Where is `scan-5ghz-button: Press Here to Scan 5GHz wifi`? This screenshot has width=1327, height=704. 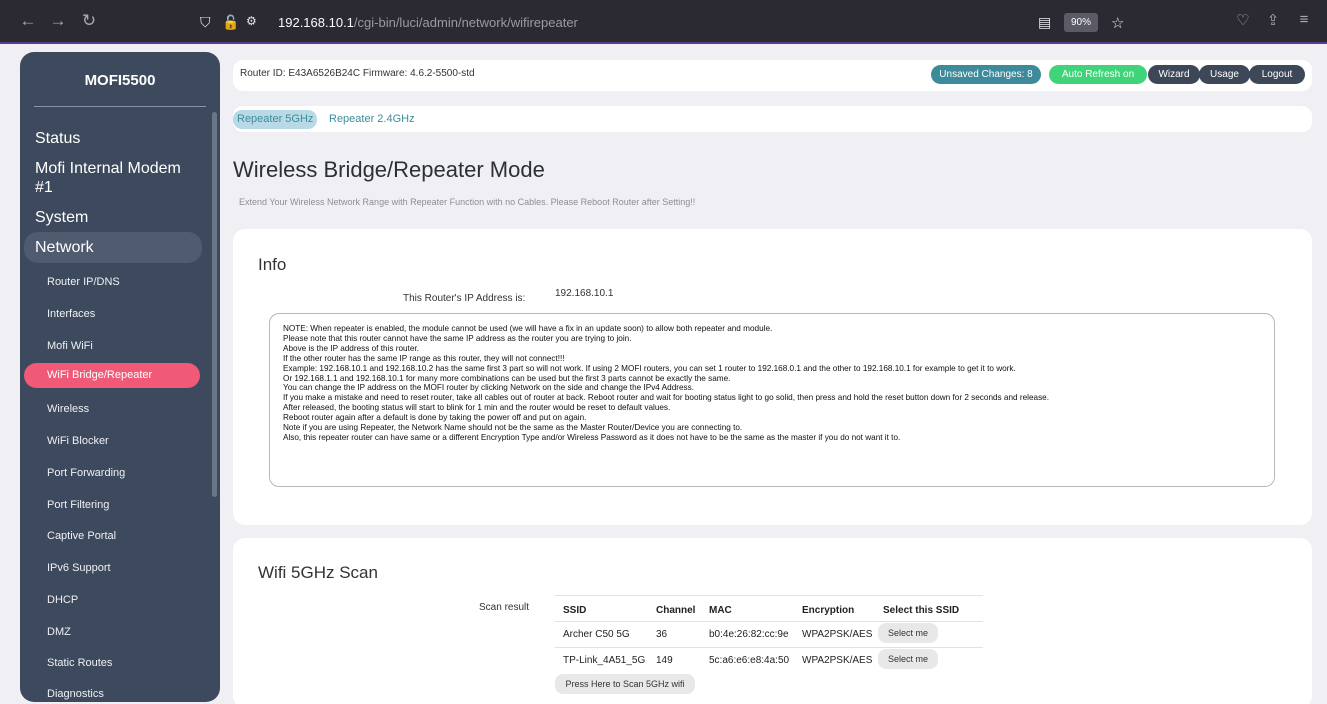 scan-5ghz-button: Press Here to Scan 5GHz wifi is located at coordinates (625, 684).